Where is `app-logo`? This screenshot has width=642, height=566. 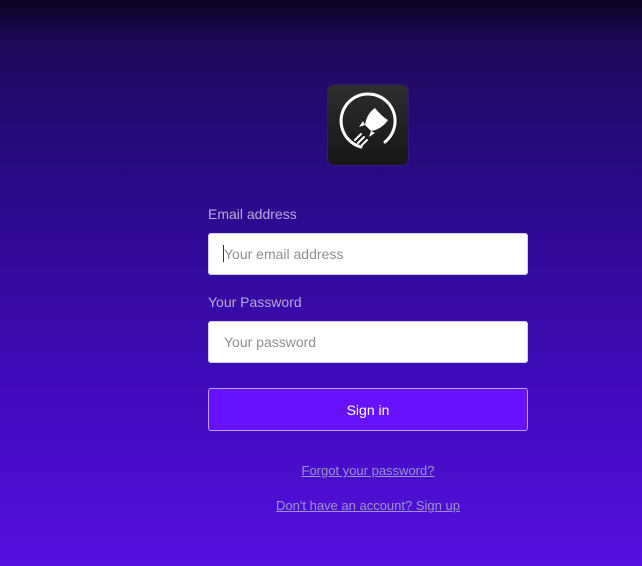 app-logo is located at coordinates (368, 125).